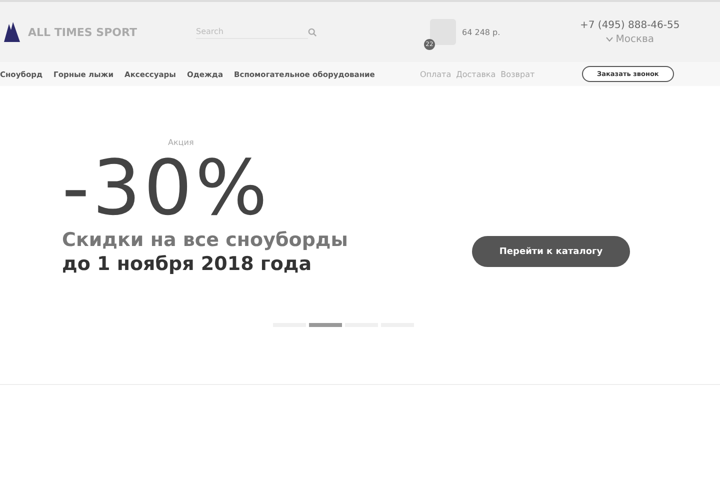 This screenshot has width=720, height=480. I want to click on cart-total: 64 248 р., so click(481, 32).